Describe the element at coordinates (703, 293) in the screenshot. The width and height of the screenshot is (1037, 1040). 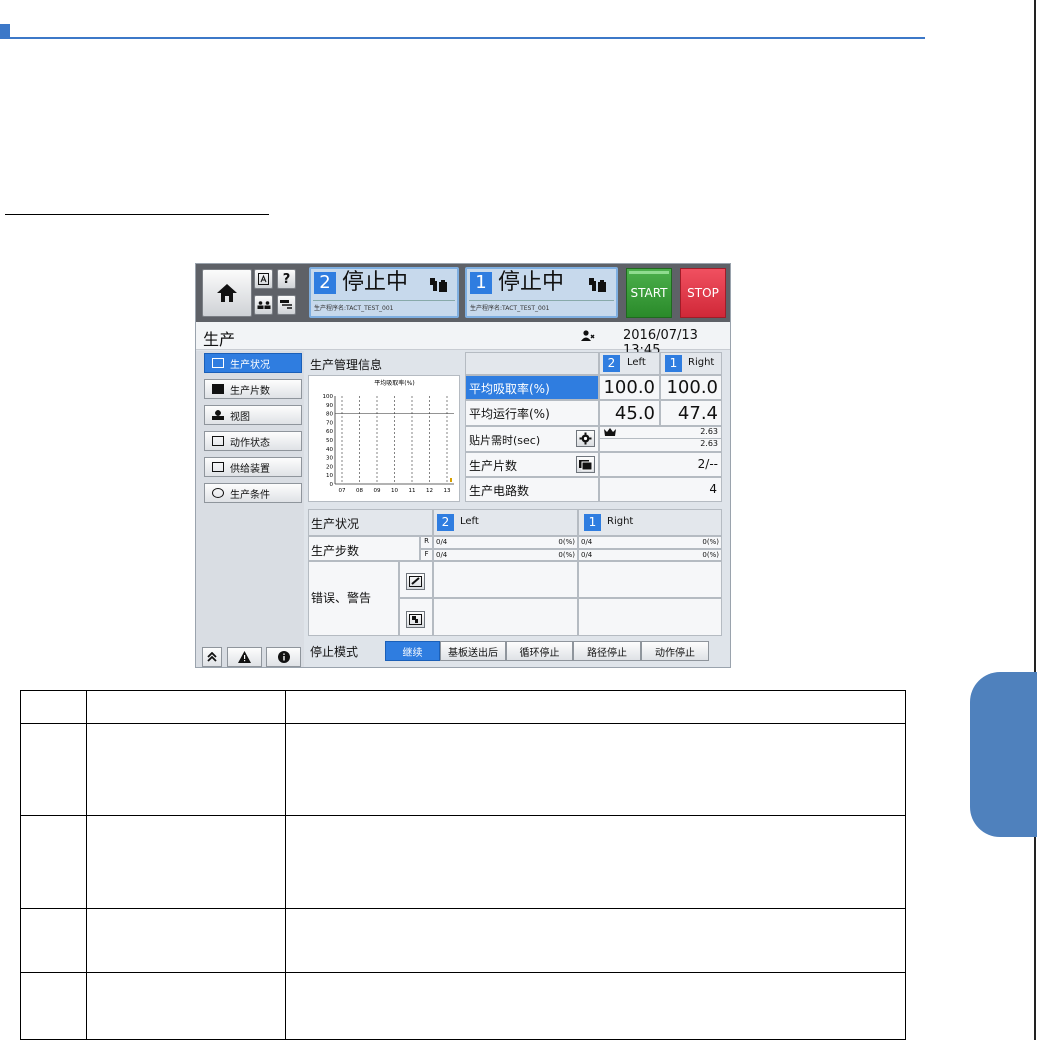
I see `stop-button: STOP` at that location.